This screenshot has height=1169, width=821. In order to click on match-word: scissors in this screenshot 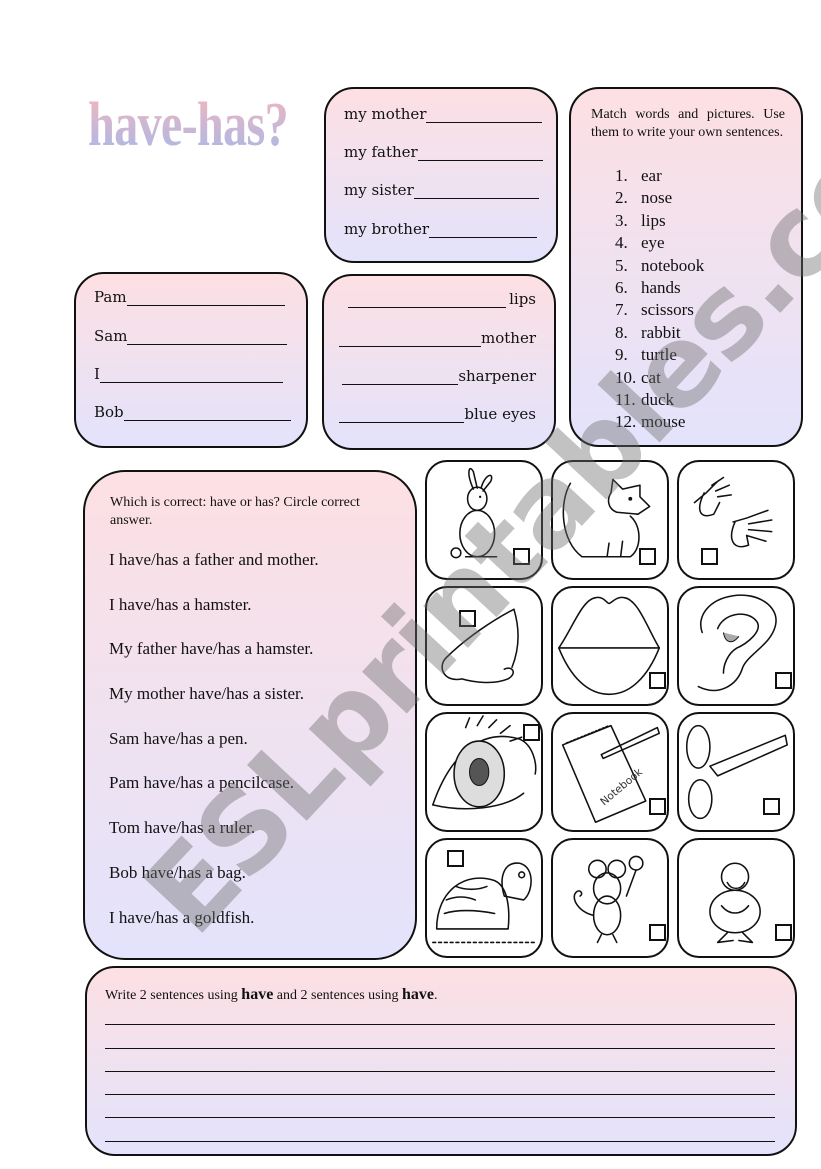, I will do `click(667, 310)`.